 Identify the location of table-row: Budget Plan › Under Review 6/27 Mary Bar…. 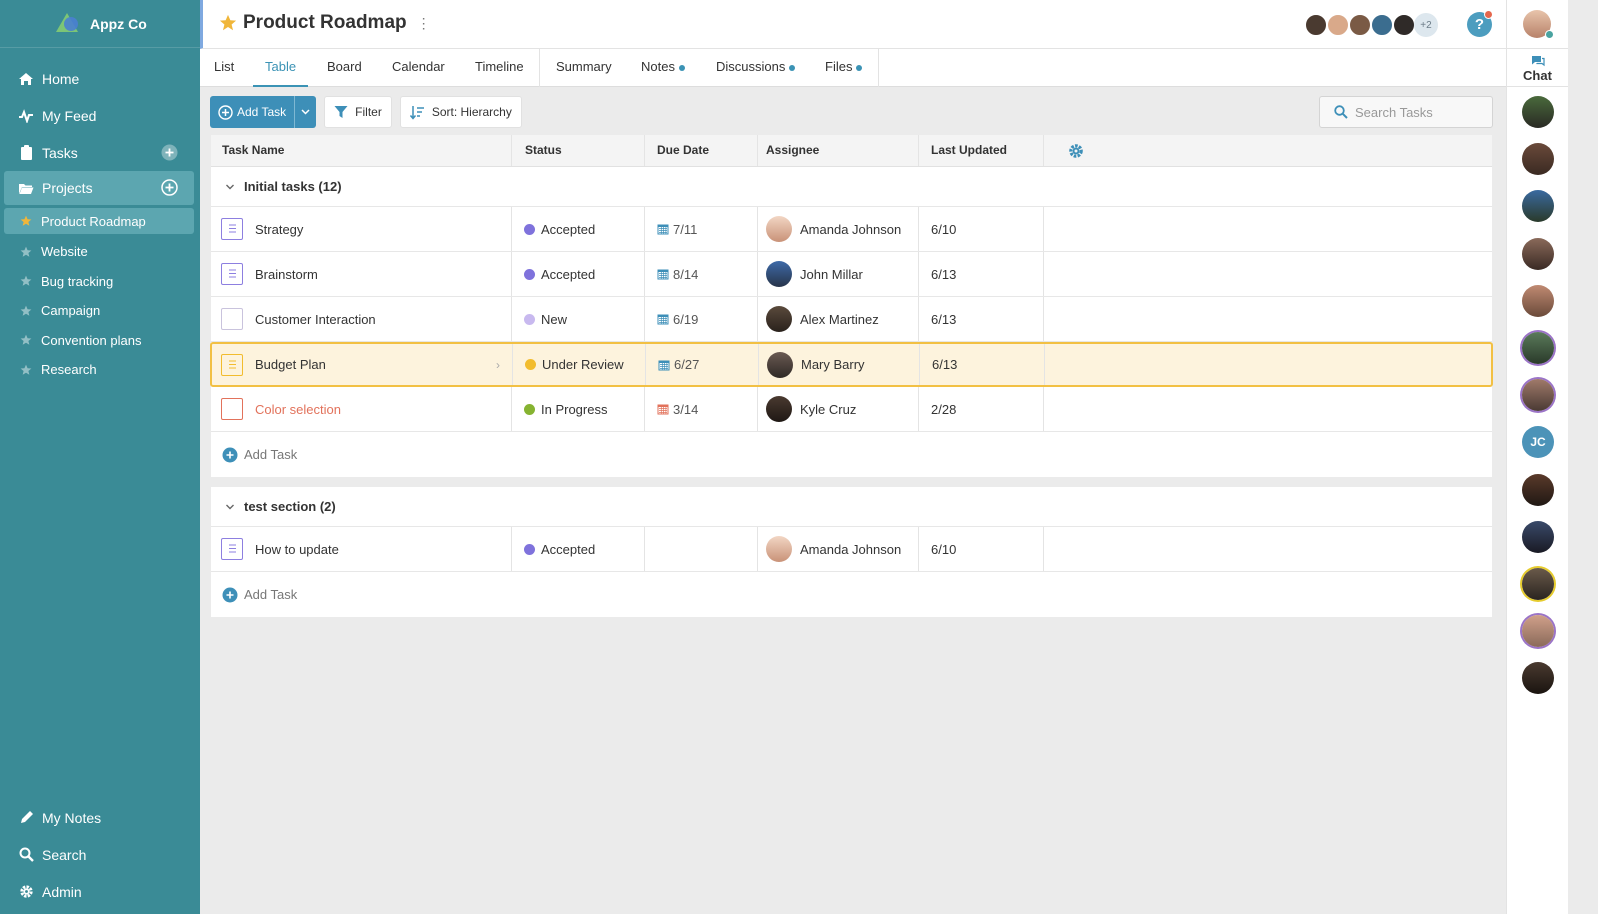
(851, 364).